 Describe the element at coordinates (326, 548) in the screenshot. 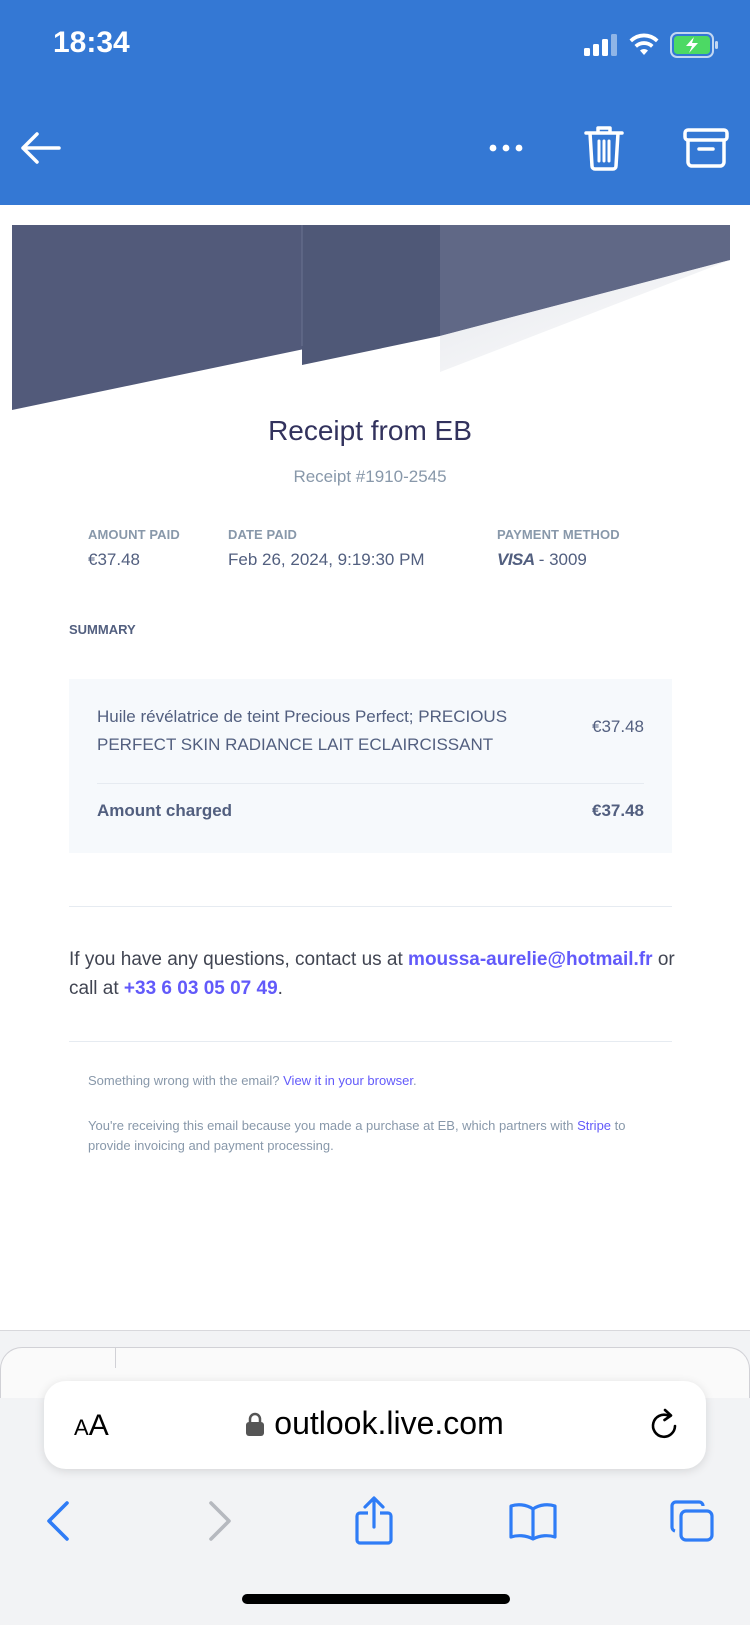

I see `date-paid: DATE PAID Feb 26, 2024, 9:19:30 PM` at that location.